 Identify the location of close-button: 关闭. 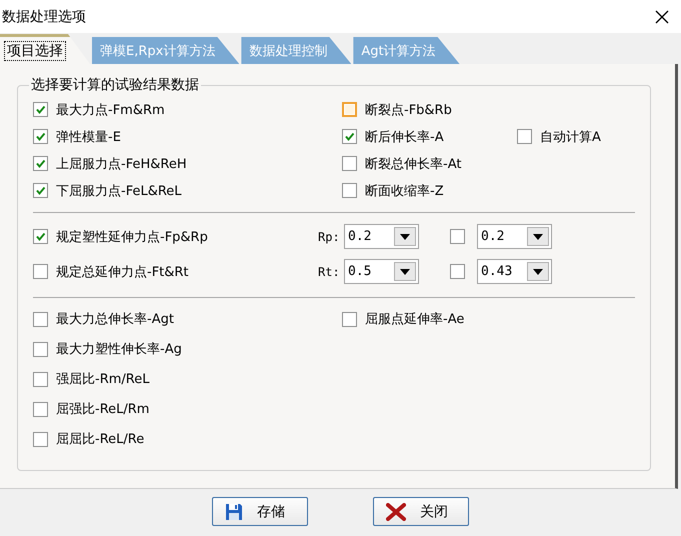
(421, 511).